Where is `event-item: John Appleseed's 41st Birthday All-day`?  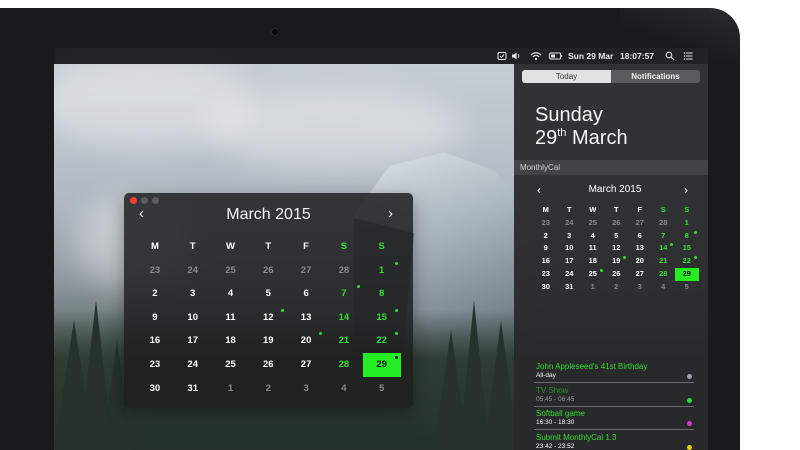
event-item: John Appleseed's 41st Birthday All-day is located at coordinates (614, 374).